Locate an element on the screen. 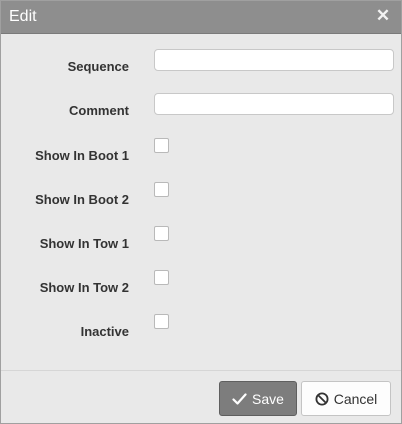  footer-divider is located at coordinates (201, 370).